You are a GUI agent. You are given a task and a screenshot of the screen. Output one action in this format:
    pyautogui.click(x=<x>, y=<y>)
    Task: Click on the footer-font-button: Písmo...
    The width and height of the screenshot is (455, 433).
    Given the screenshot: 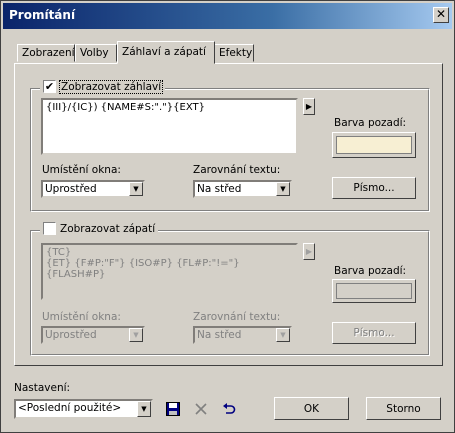 What is the action you would take?
    pyautogui.click(x=374, y=333)
    